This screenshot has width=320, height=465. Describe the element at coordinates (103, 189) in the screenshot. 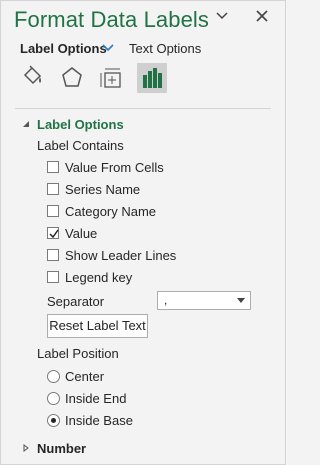

I see `checkbox-label: Series Name` at that location.